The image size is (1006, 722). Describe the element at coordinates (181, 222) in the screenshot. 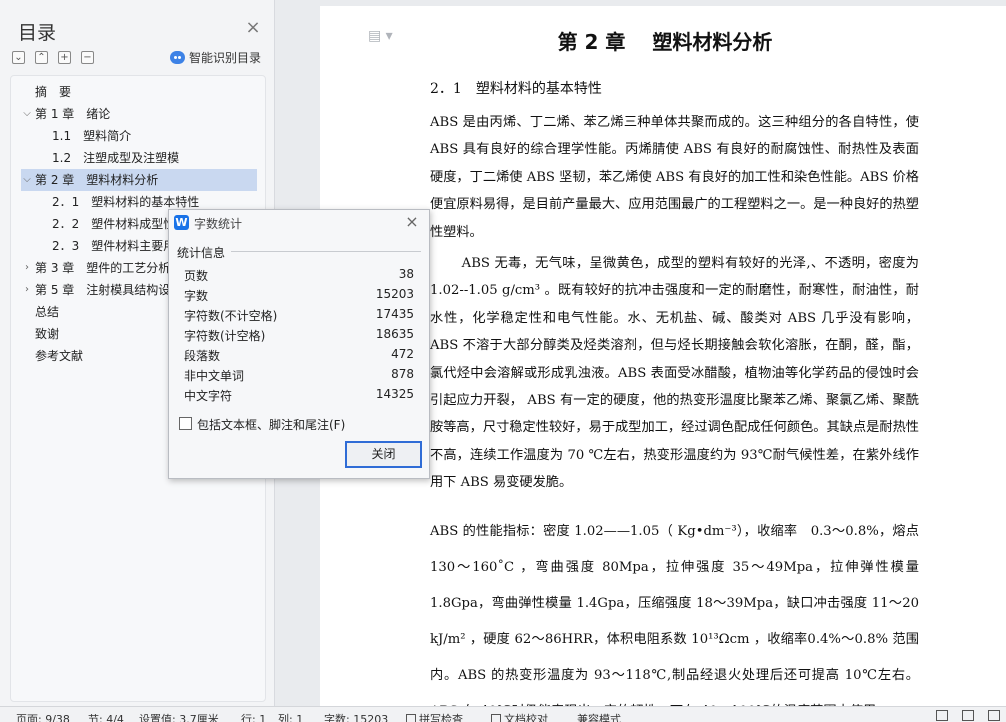

I see `wps-logo-icon: W` at that location.